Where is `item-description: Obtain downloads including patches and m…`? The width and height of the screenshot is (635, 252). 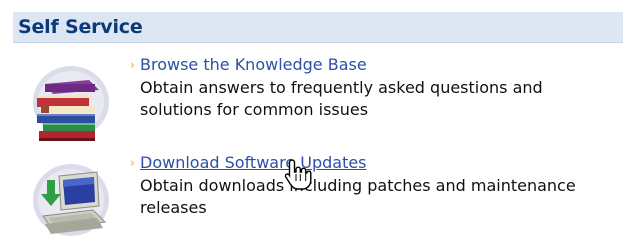 item-description: Obtain downloads including patches and m… is located at coordinates (358, 196).